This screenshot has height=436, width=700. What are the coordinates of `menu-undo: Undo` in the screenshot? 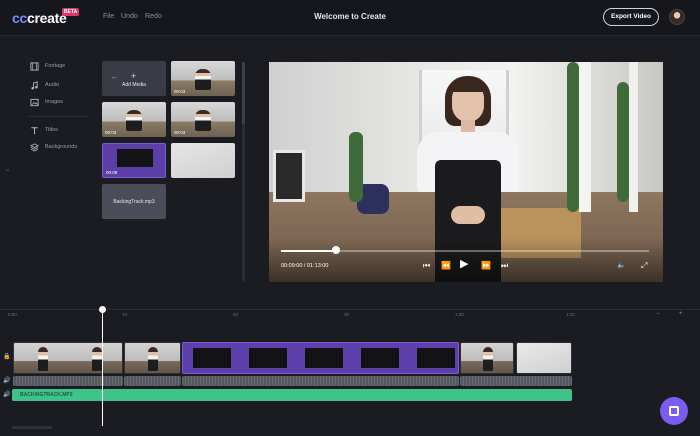 It's located at (129, 16).